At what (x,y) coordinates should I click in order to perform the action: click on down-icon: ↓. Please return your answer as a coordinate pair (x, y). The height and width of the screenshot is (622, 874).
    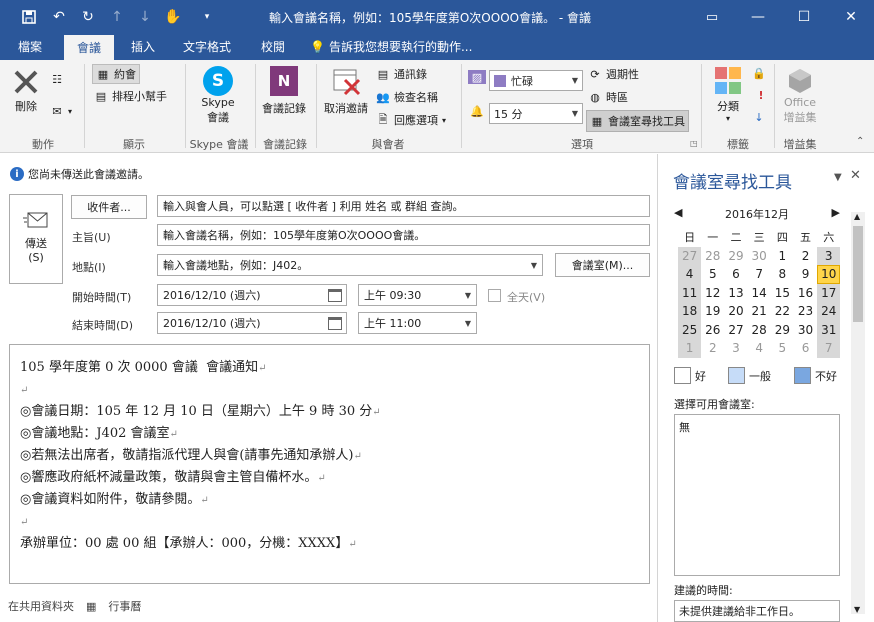
    Looking at the image, I should click on (145, 17).